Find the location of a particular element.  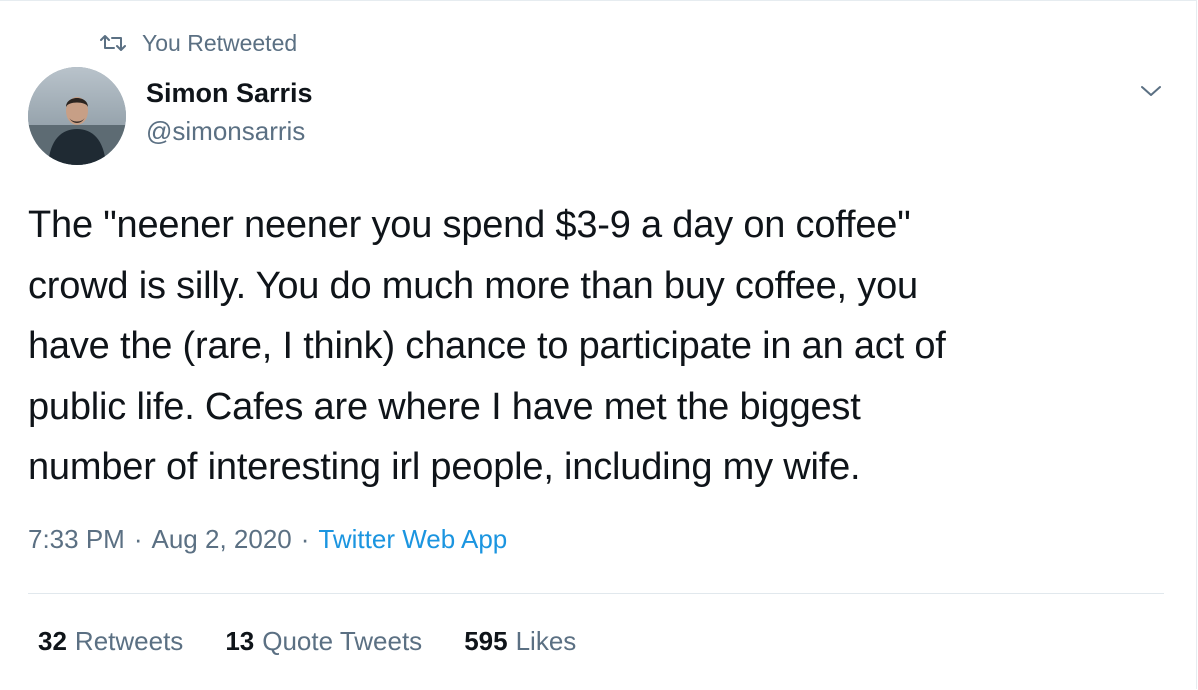

retweets-stat: 32 Retweets is located at coordinates (110, 641).